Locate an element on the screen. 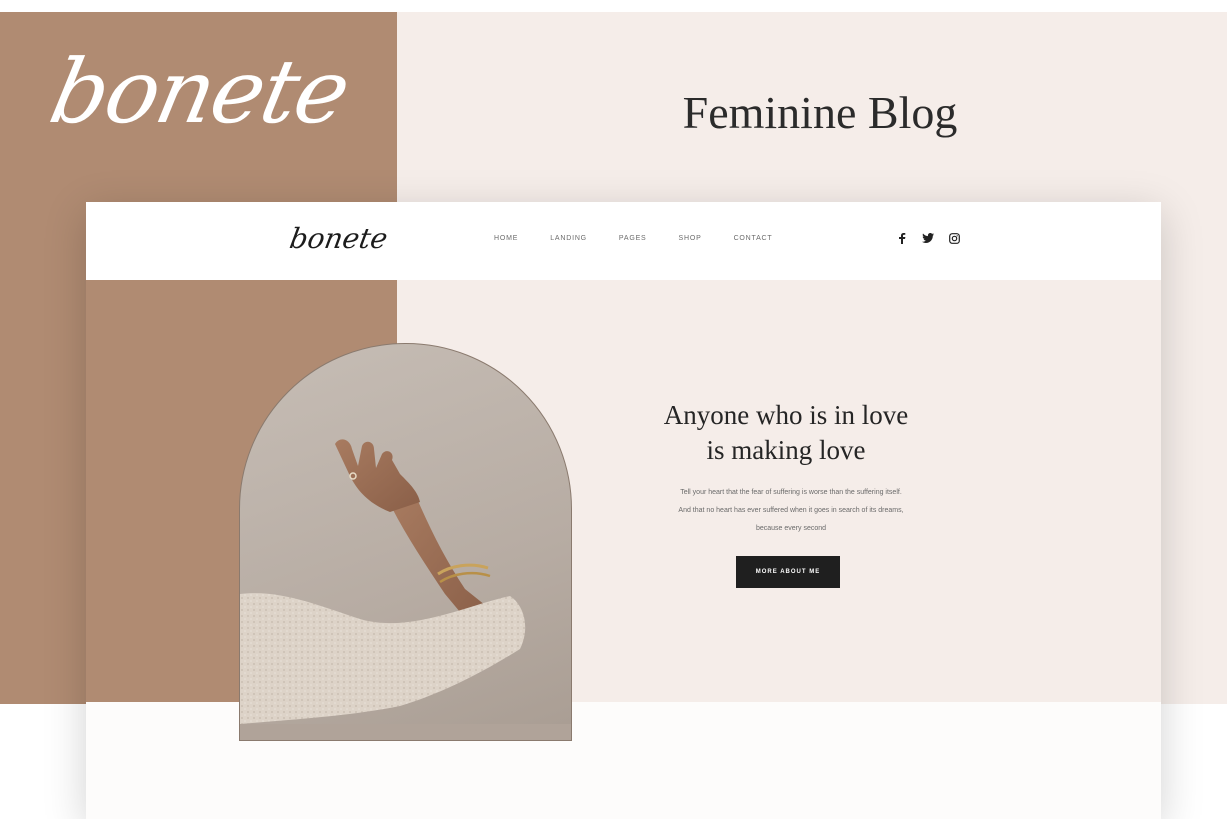 Image resolution: width=1227 pixels, height=819 pixels. hero-heading-line2: is making love is located at coordinates (786, 450).